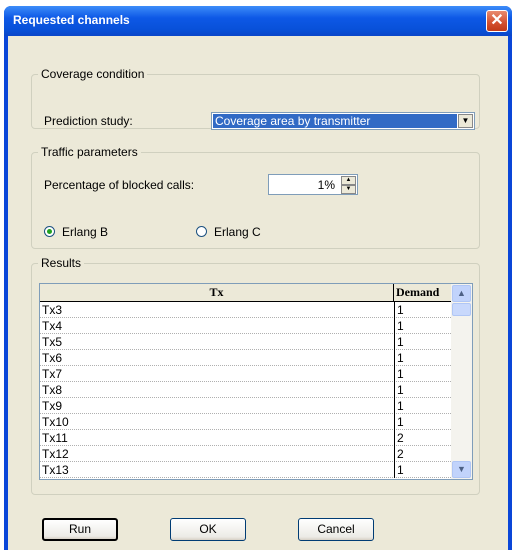 This screenshot has height=552, width=517. I want to click on table-row: Tx6 1, so click(245, 358).